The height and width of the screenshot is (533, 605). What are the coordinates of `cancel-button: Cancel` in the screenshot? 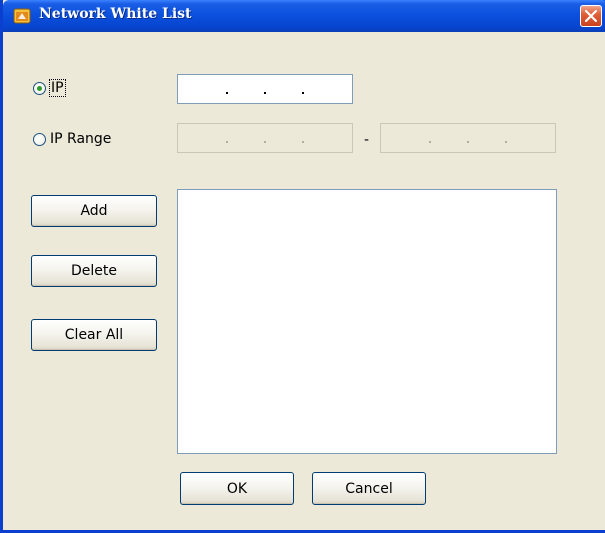 It's located at (369, 488).